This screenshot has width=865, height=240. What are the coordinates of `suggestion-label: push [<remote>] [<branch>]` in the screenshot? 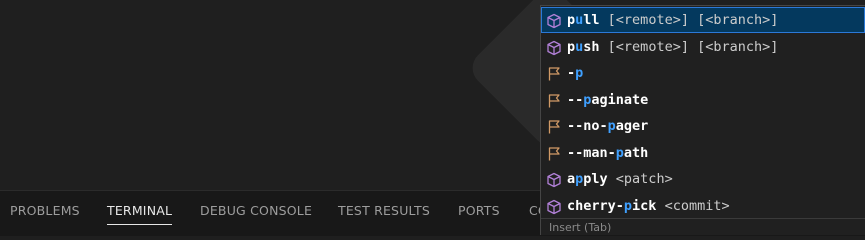 It's located at (672, 47).